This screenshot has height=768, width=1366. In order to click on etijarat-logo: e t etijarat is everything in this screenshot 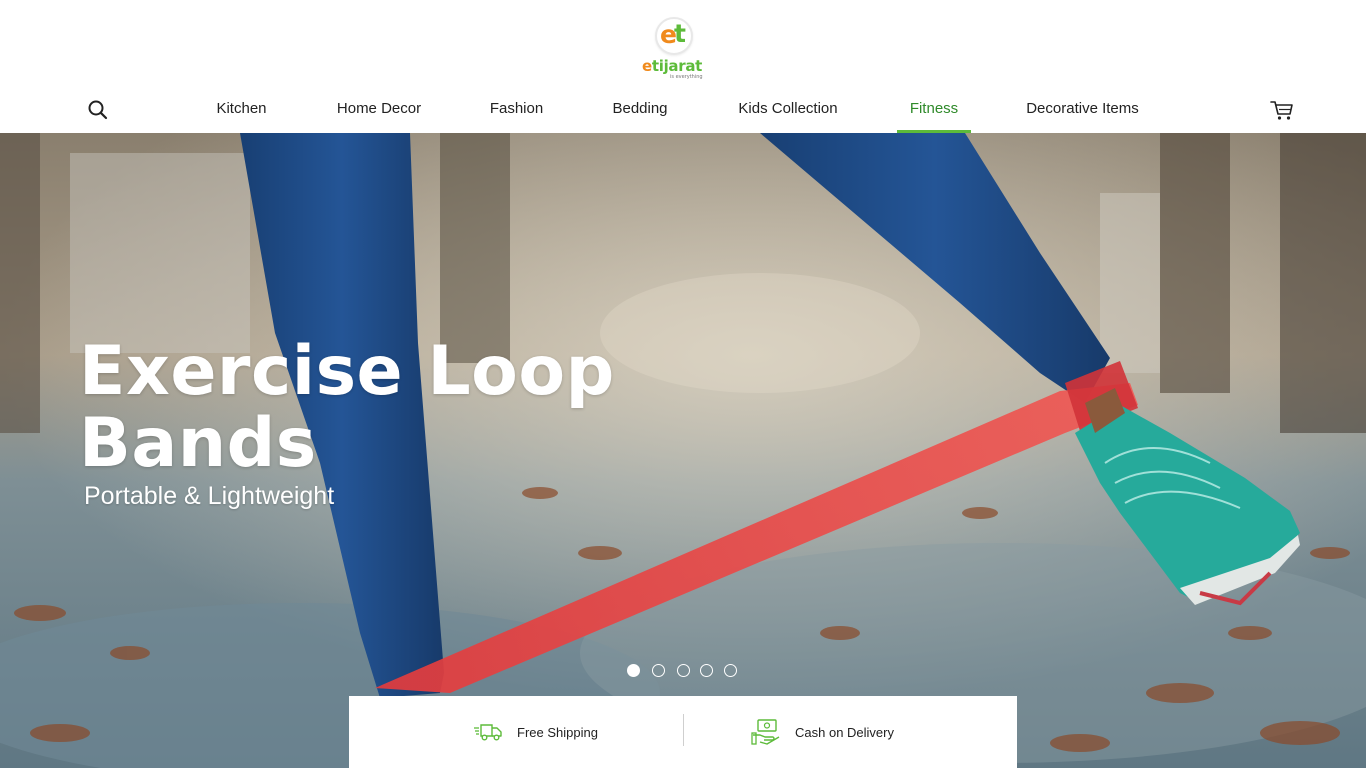, I will do `click(676, 48)`.